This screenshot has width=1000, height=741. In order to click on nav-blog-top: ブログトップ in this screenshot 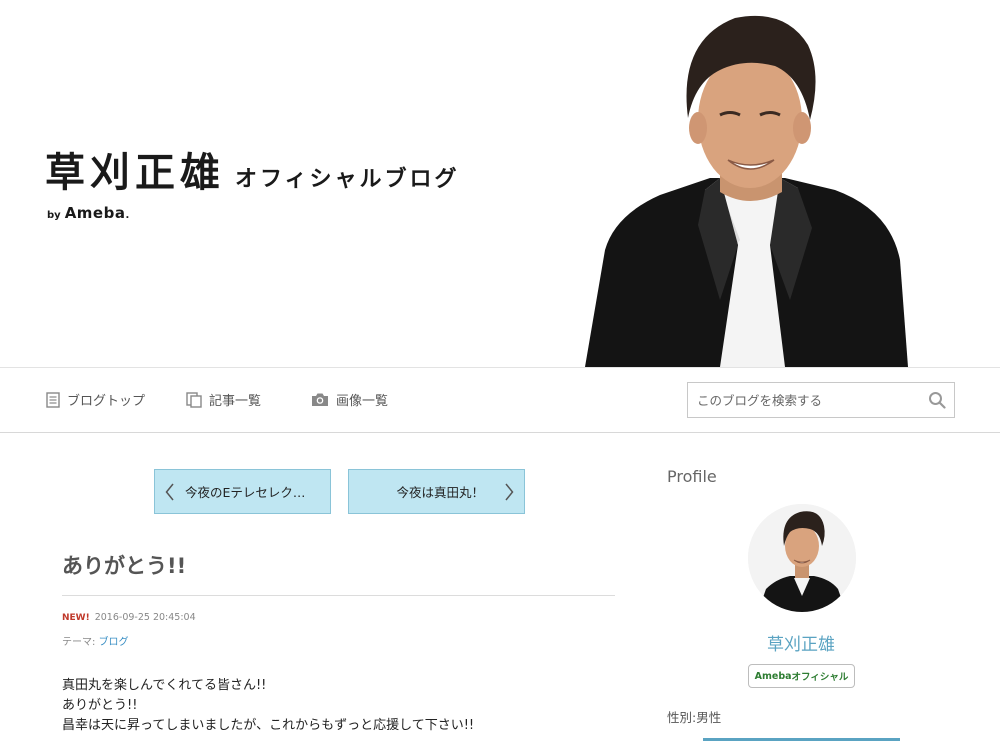, I will do `click(95, 399)`.